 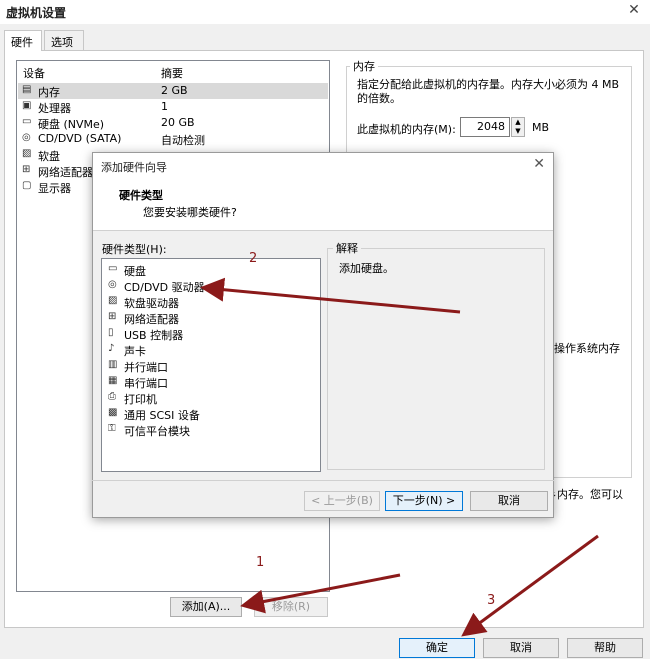 What do you see at coordinates (320, 593) in the screenshot?
I see `arrow-to-add` at bounding box center [320, 593].